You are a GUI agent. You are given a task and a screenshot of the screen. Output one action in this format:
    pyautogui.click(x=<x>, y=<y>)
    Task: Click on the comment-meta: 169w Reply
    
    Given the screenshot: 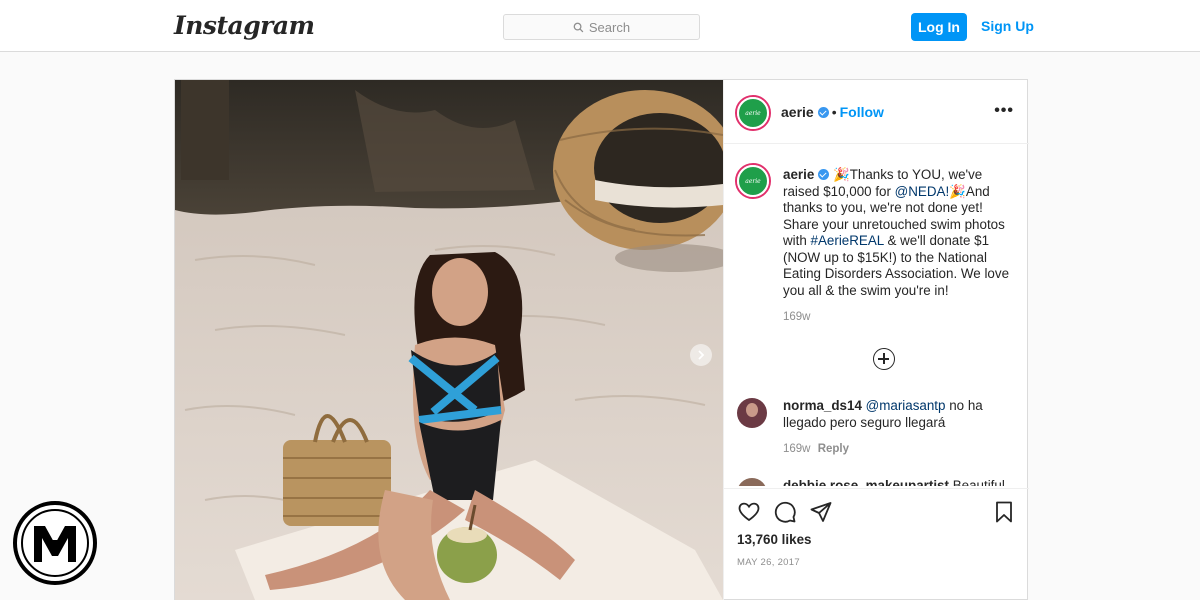 What is the action you would take?
    pyautogui.click(x=816, y=449)
    